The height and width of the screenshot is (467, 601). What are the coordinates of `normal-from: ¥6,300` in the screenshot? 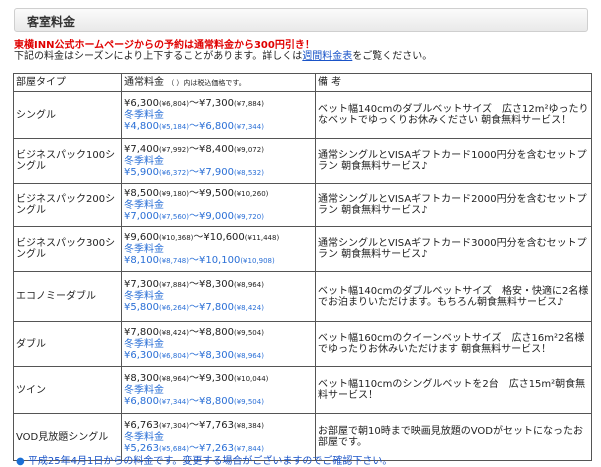 It's located at (141, 103).